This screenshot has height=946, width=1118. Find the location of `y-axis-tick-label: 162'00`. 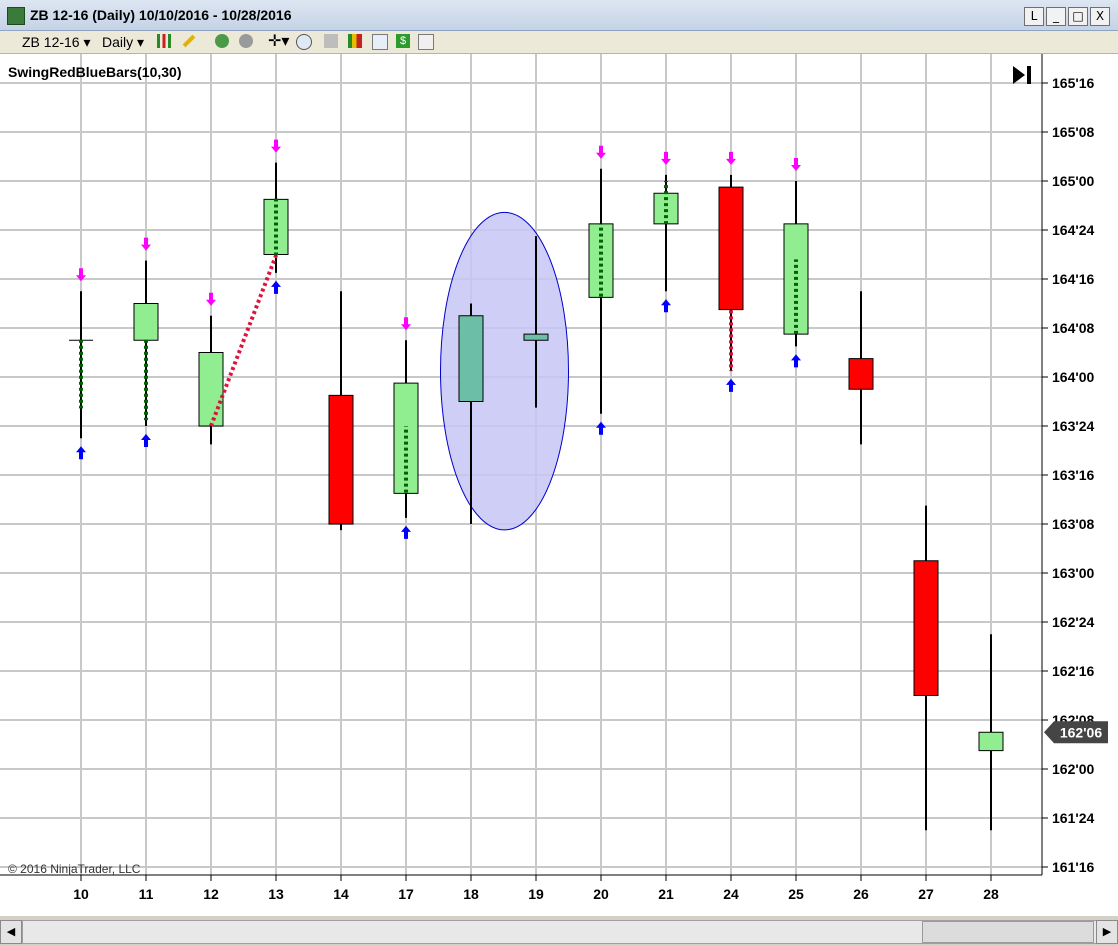

y-axis-tick-label: 162'00 is located at coordinates (1073, 769).